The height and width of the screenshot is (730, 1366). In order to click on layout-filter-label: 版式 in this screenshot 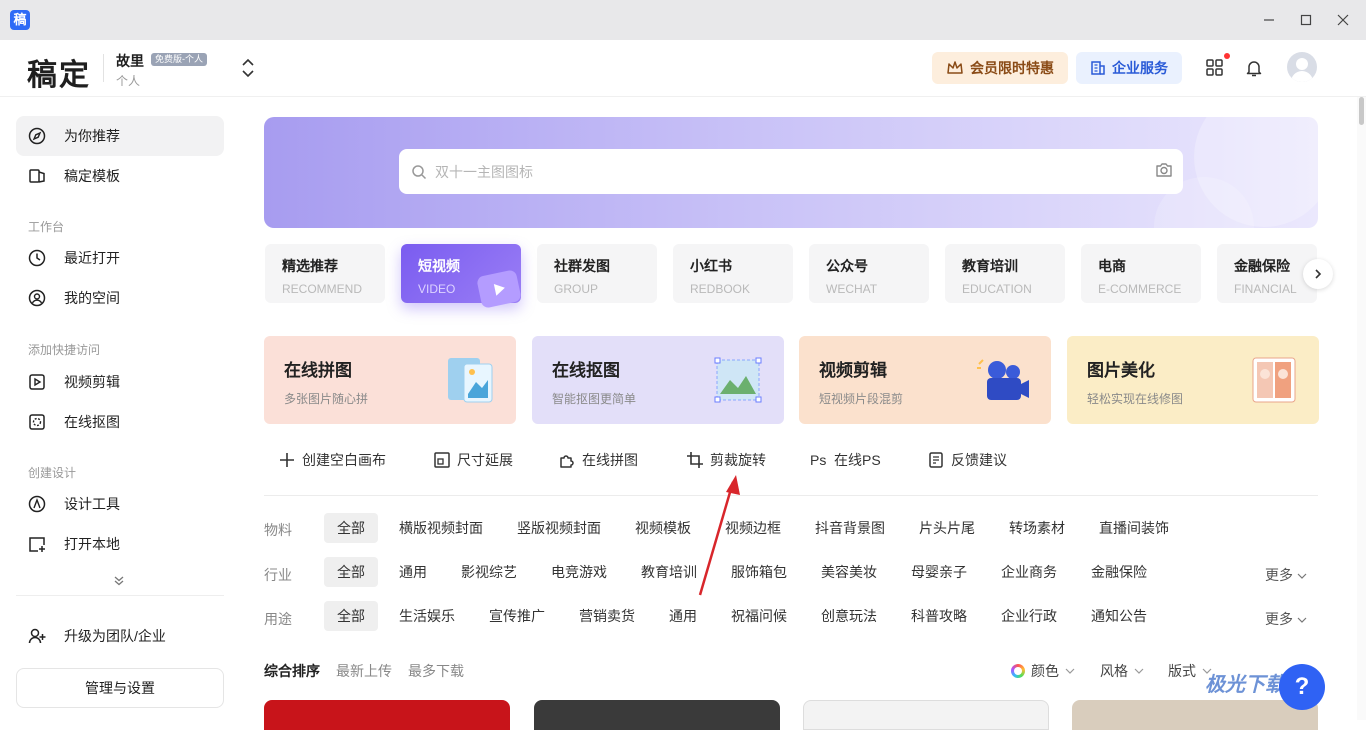, I will do `click(1182, 671)`.